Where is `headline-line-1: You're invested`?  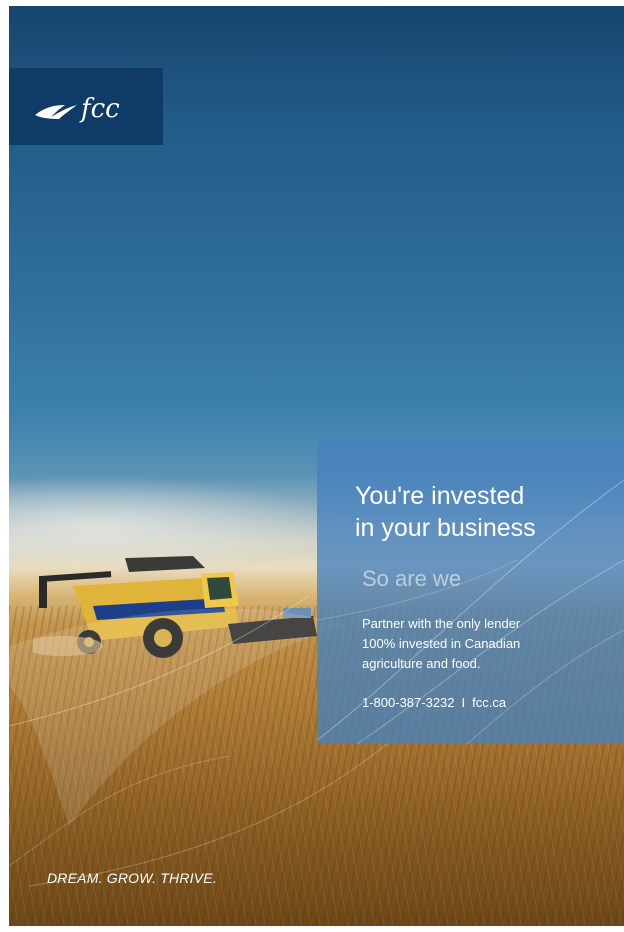
headline-line-1: You're invested is located at coordinates (440, 496).